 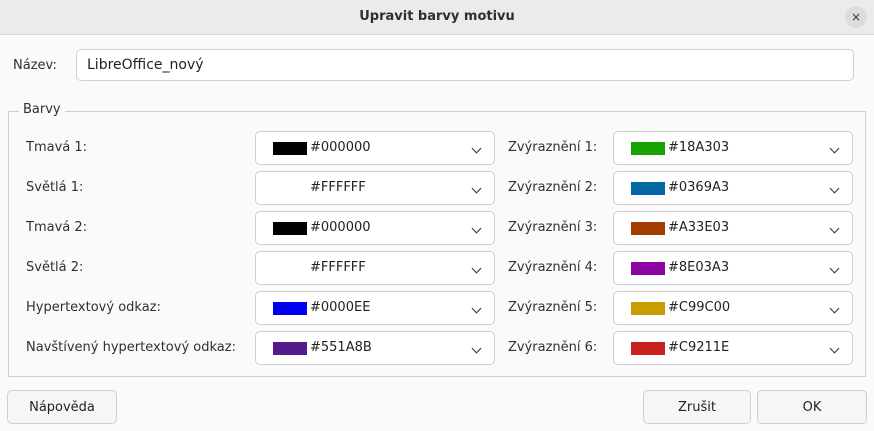 I want to click on right-color-dropdown: #18A303, so click(x=733, y=148).